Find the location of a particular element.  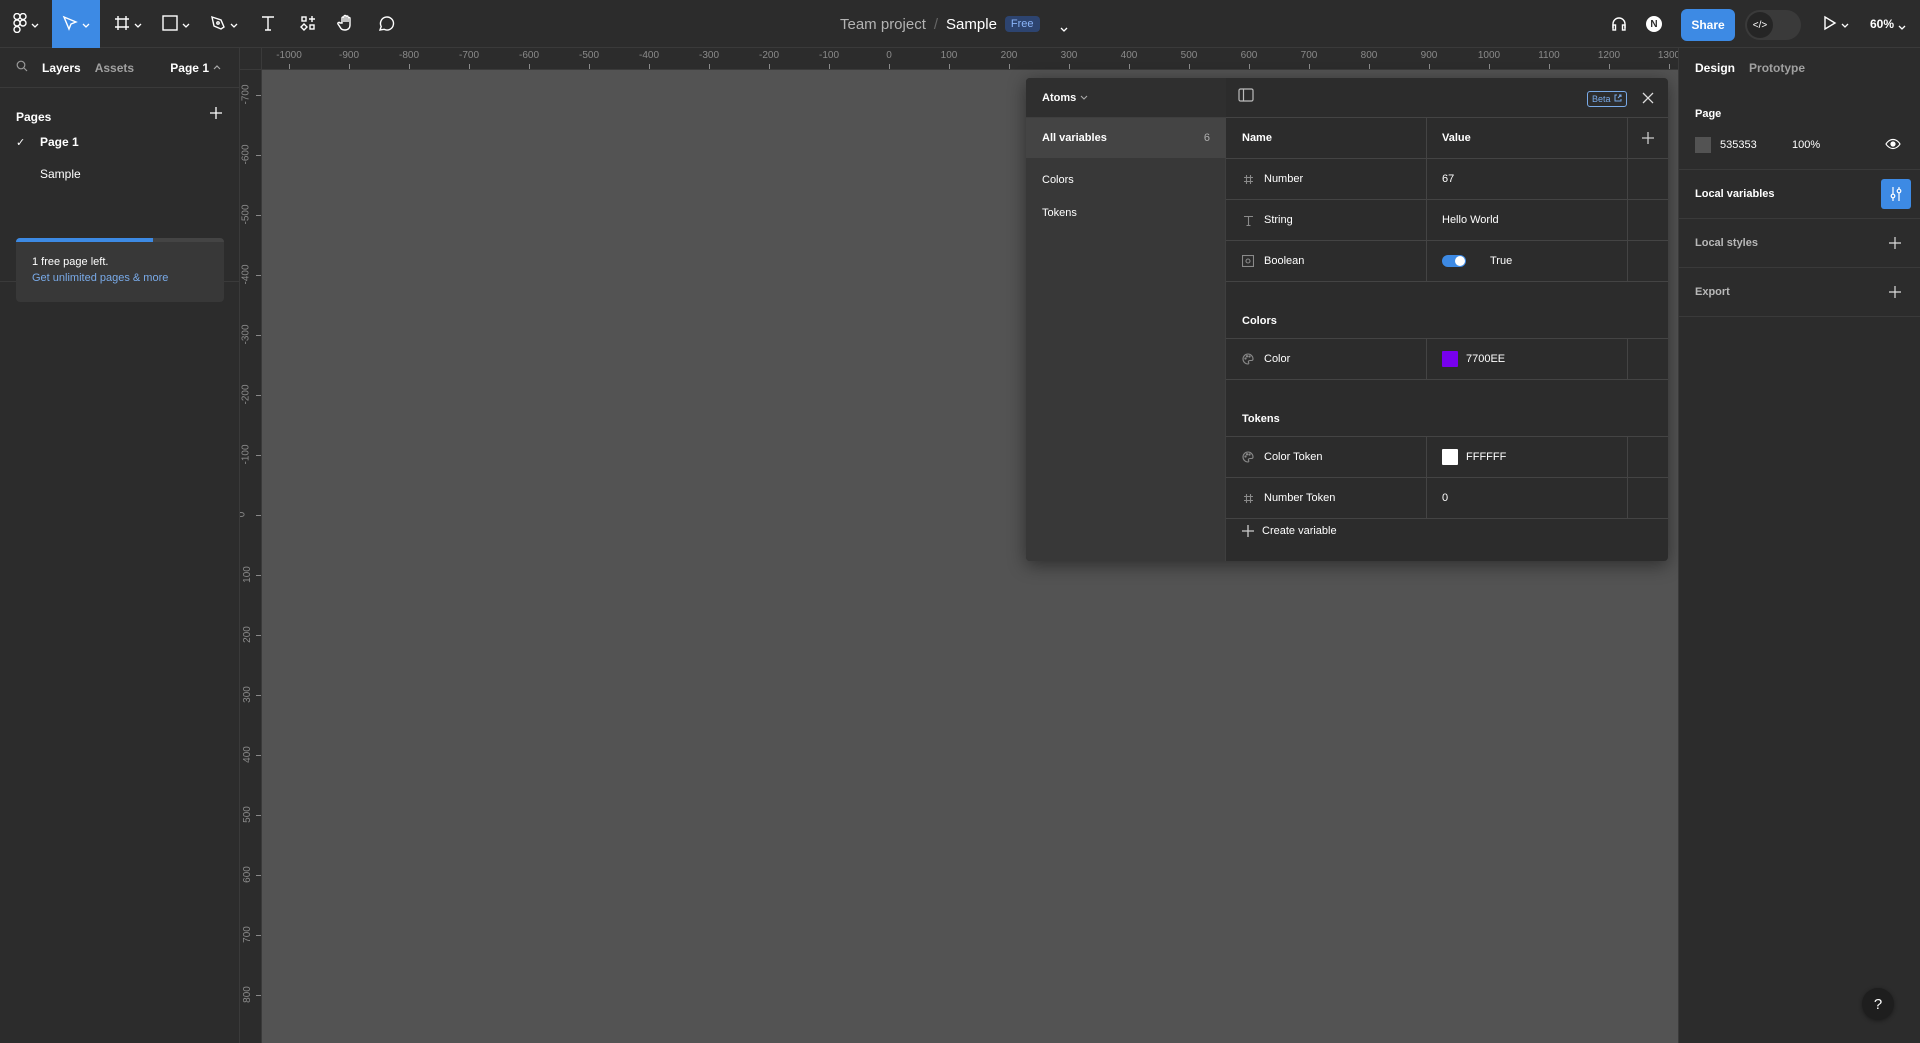

variable-row-string: String Hello World is located at coordinates (1447, 220).